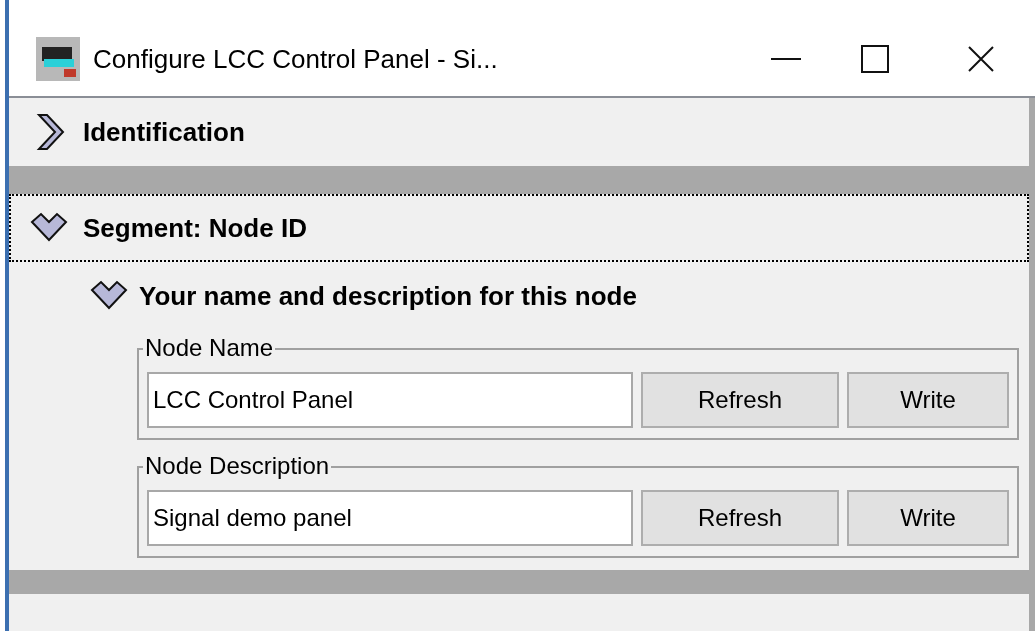 Image resolution: width=1035 pixels, height=631 pixels. What do you see at coordinates (519, 228) in the screenshot?
I see `section-header: Segment: Node ID` at bounding box center [519, 228].